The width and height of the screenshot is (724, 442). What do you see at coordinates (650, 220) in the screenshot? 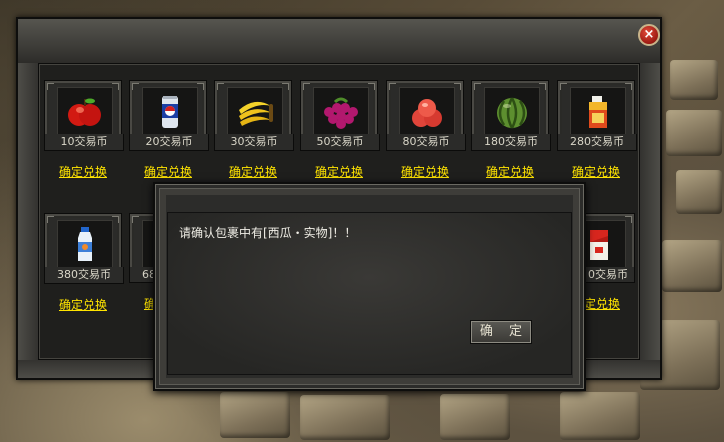
I see `panel-frame-right` at bounding box center [650, 220].